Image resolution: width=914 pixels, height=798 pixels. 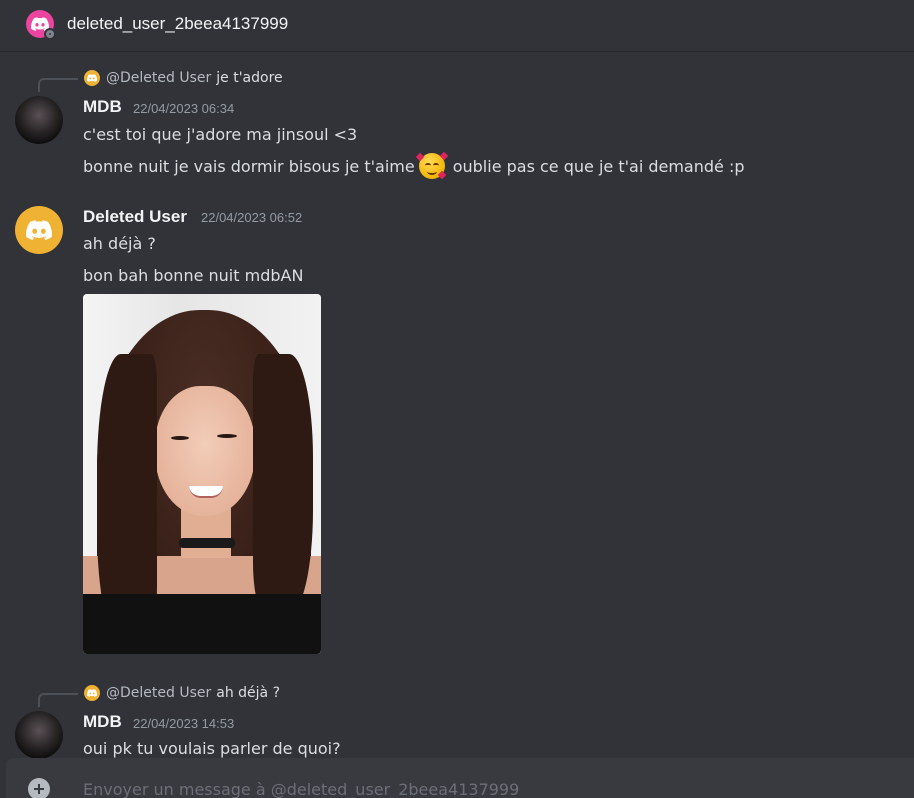 What do you see at coordinates (252, 217) in the screenshot?
I see `message-timestamp: 22/04/2023 06:52` at bounding box center [252, 217].